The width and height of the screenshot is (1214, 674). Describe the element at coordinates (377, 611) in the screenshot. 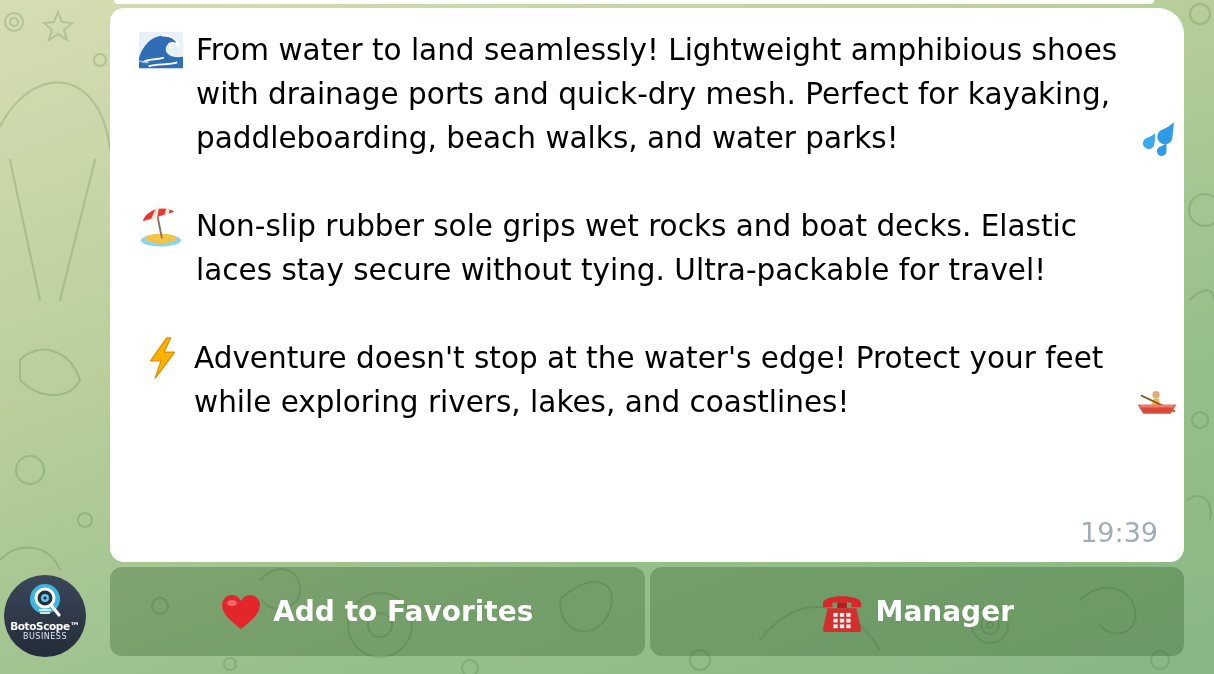

I see `favorites-button: Add to Favorites` at that location.